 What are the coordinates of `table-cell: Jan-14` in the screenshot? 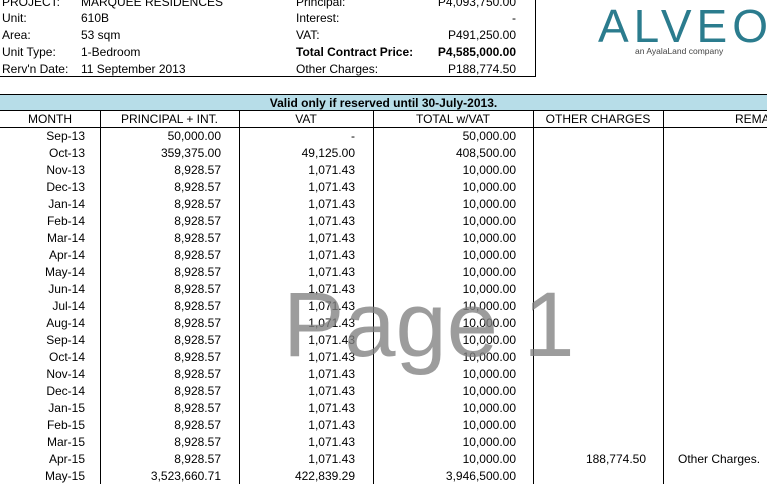 It's located at (66, 204).